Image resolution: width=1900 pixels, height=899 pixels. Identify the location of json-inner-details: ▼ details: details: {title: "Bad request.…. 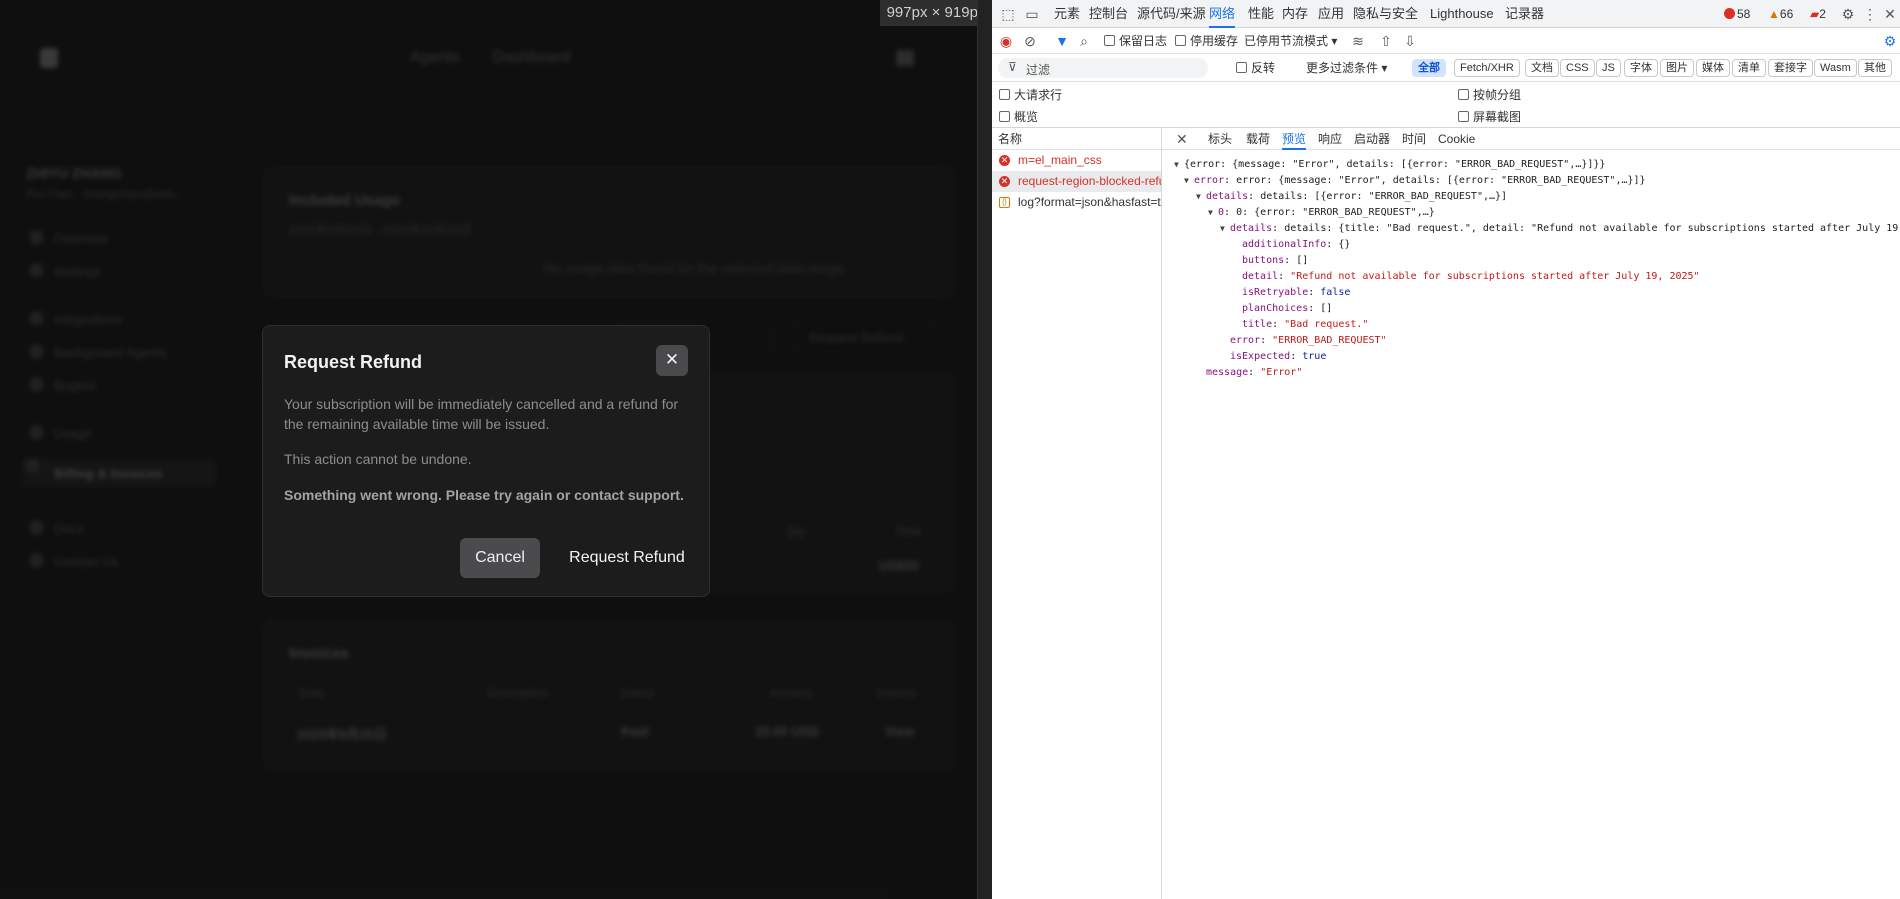
(1560, 229).